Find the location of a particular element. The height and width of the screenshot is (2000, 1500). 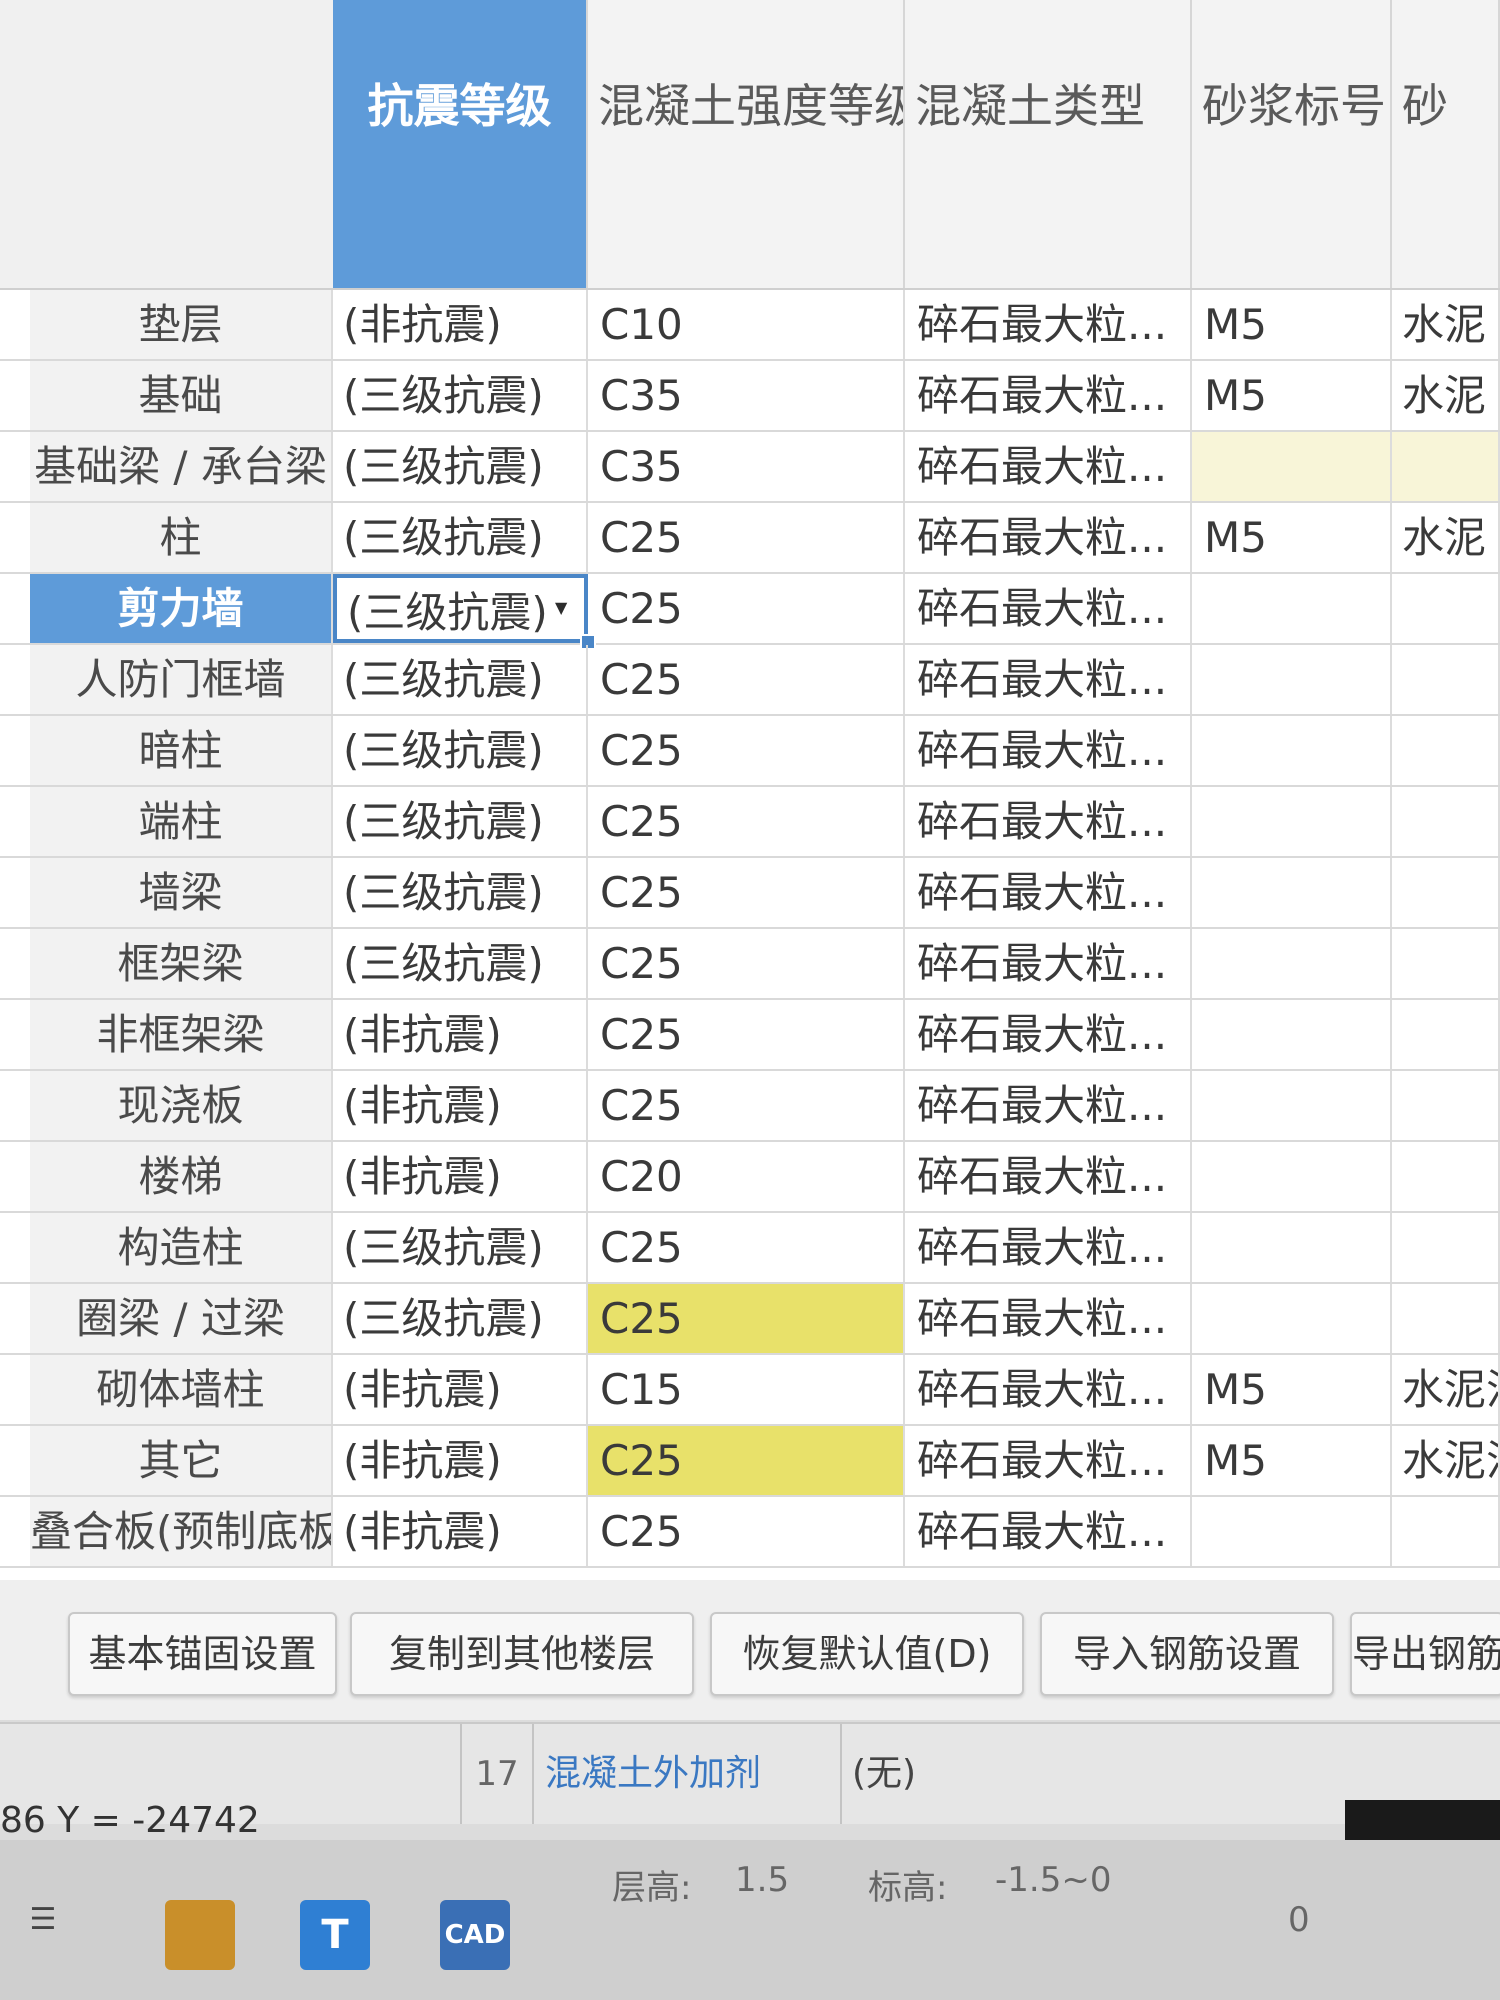

concrete-grade-cell: C20 is located at coordinates (746, 1176).